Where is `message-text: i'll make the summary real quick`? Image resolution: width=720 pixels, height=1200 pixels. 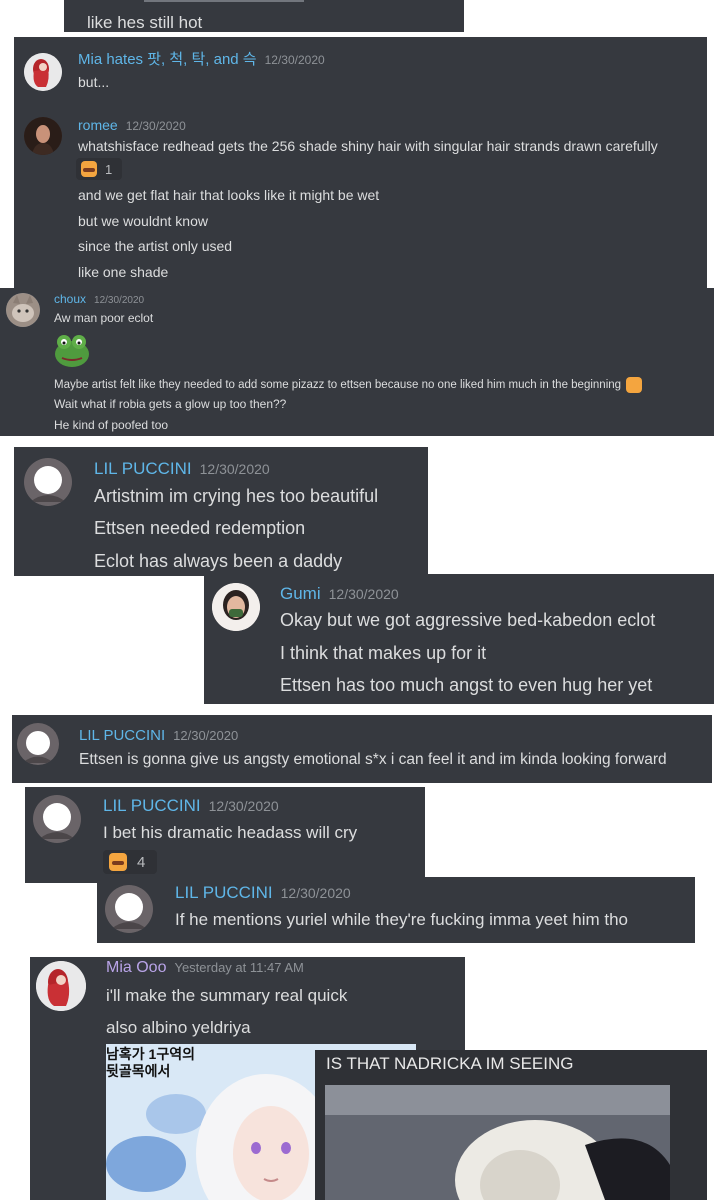
message-text: i'll make the summary real quick is located at coordinates (227, 995).